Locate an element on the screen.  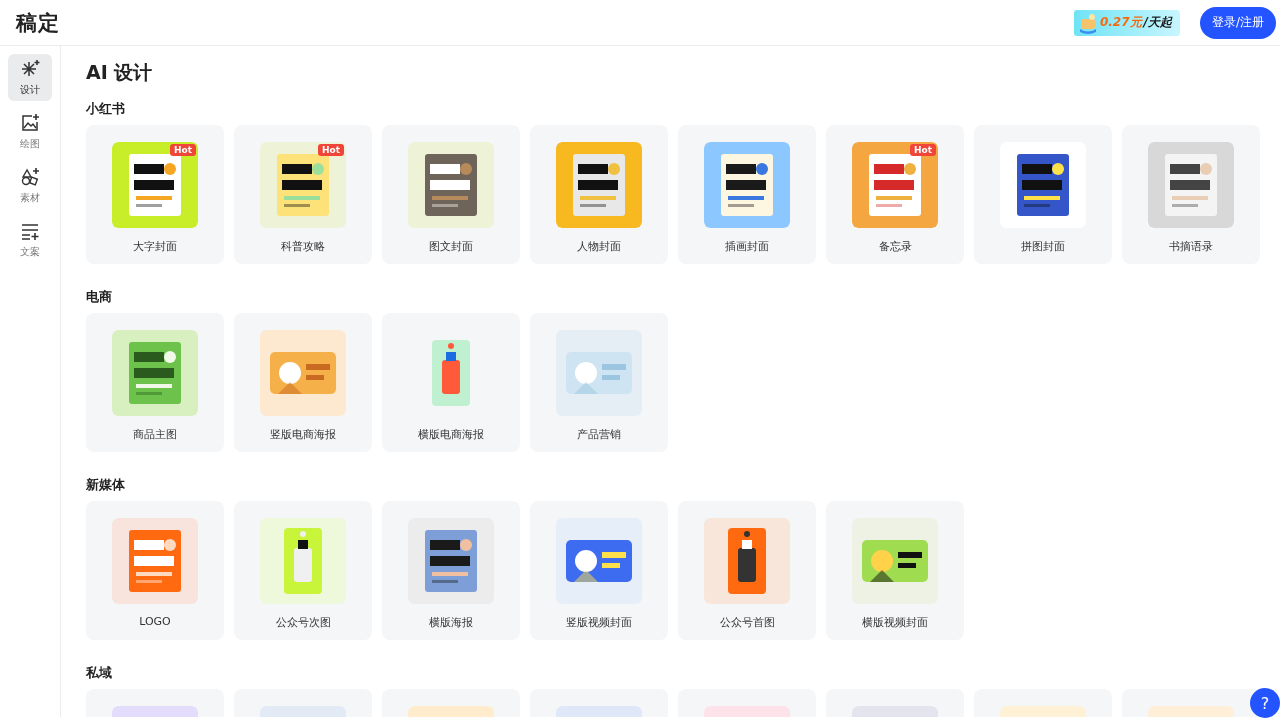
sidebar-item: 设计 is located at coordinates (30, 77).